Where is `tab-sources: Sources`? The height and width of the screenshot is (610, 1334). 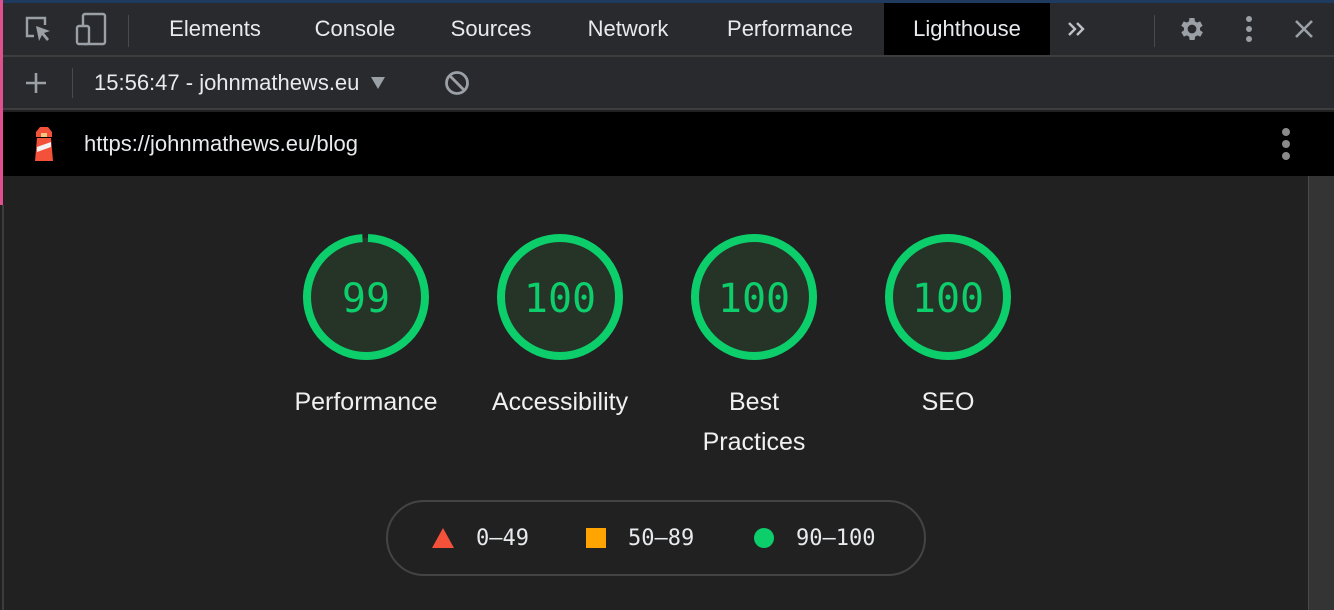
tab-sources: Sources is located at coordinates (491, 29).